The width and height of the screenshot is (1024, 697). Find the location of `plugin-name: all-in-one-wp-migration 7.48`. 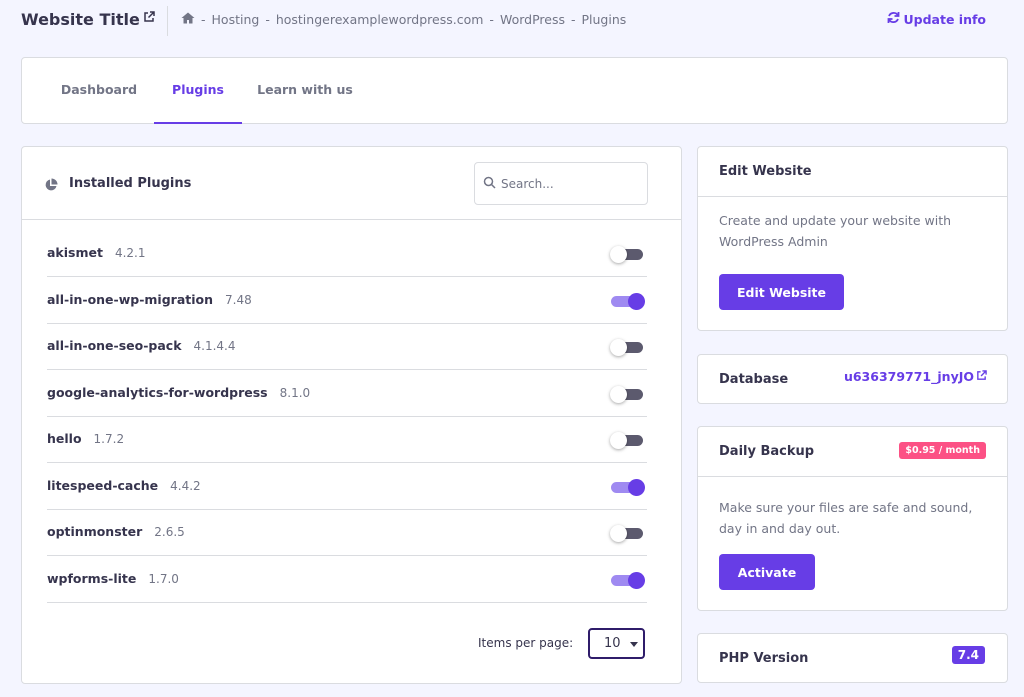

plugin-name: all-in-one-wp-migration 7.48 is located at coordinates (149, 299).